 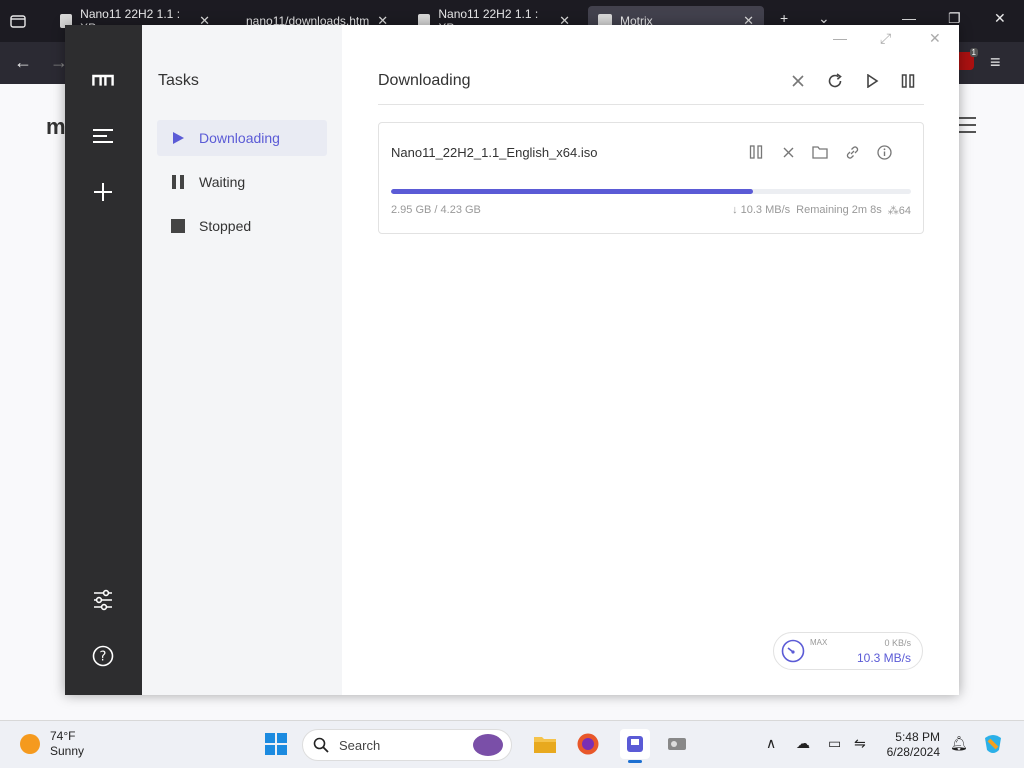 I want to click on active-app-indicator, so click(x=635, y=761).